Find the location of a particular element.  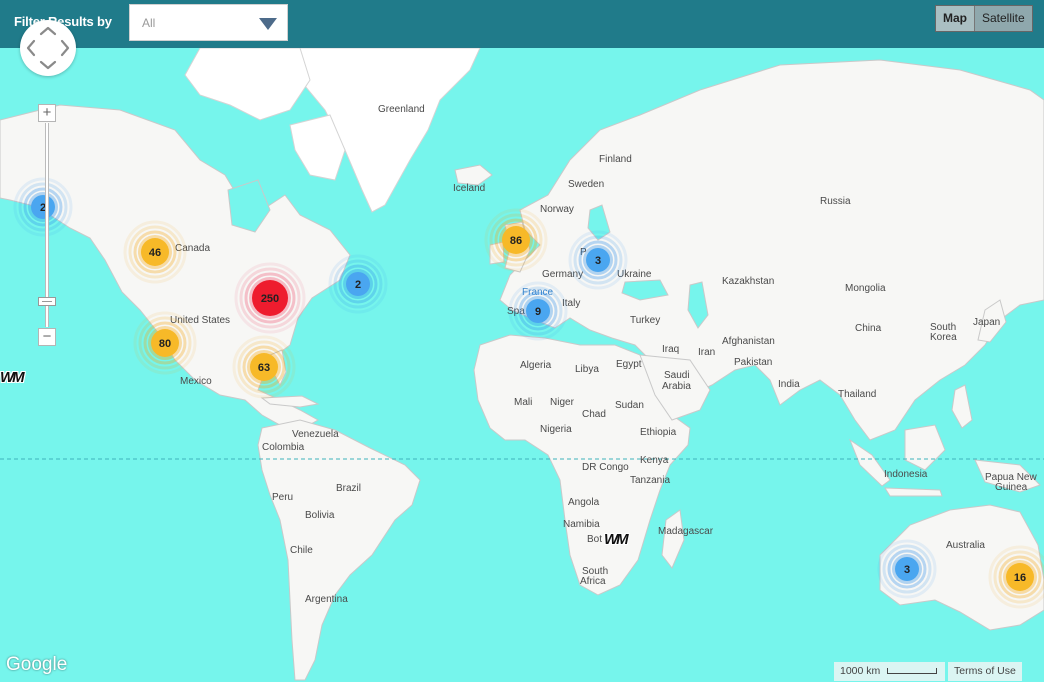

cluster-marker-southwest-us: 80 is located at coordinates (165, 343).